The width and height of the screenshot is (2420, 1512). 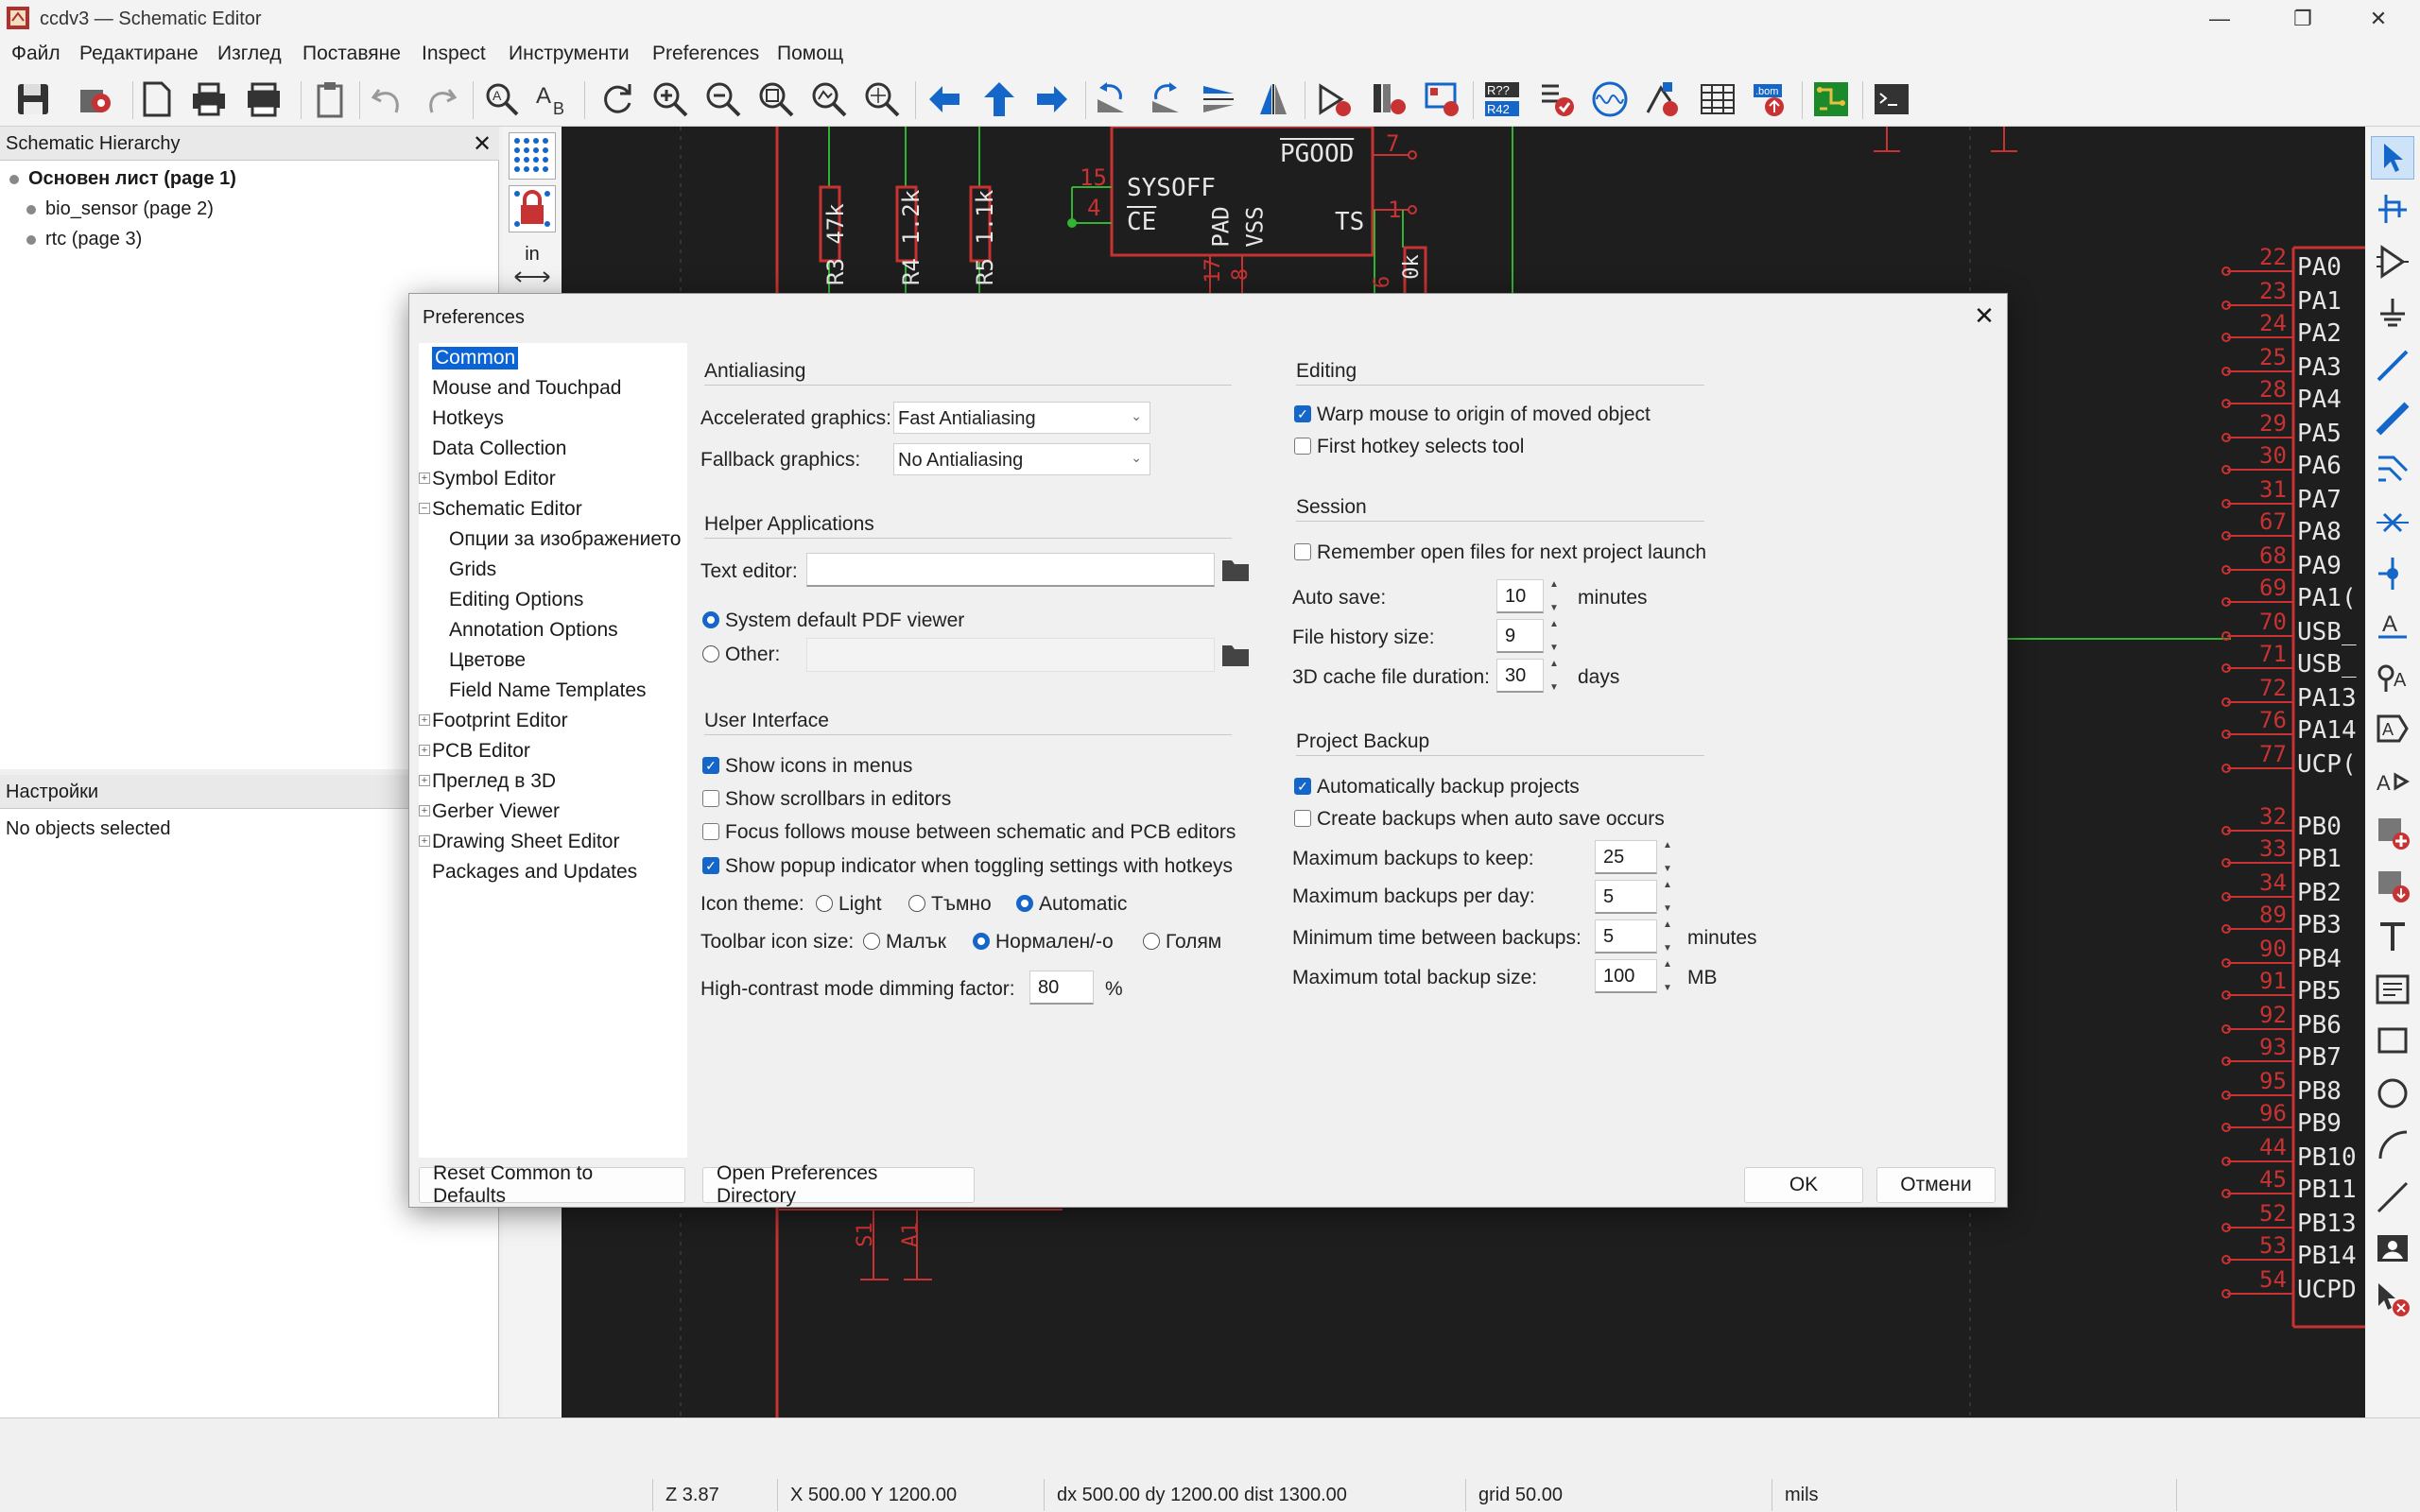 I want to click on nav-mouse-touchpad: Mouse and Touchpad, so click(x=526, y=388).